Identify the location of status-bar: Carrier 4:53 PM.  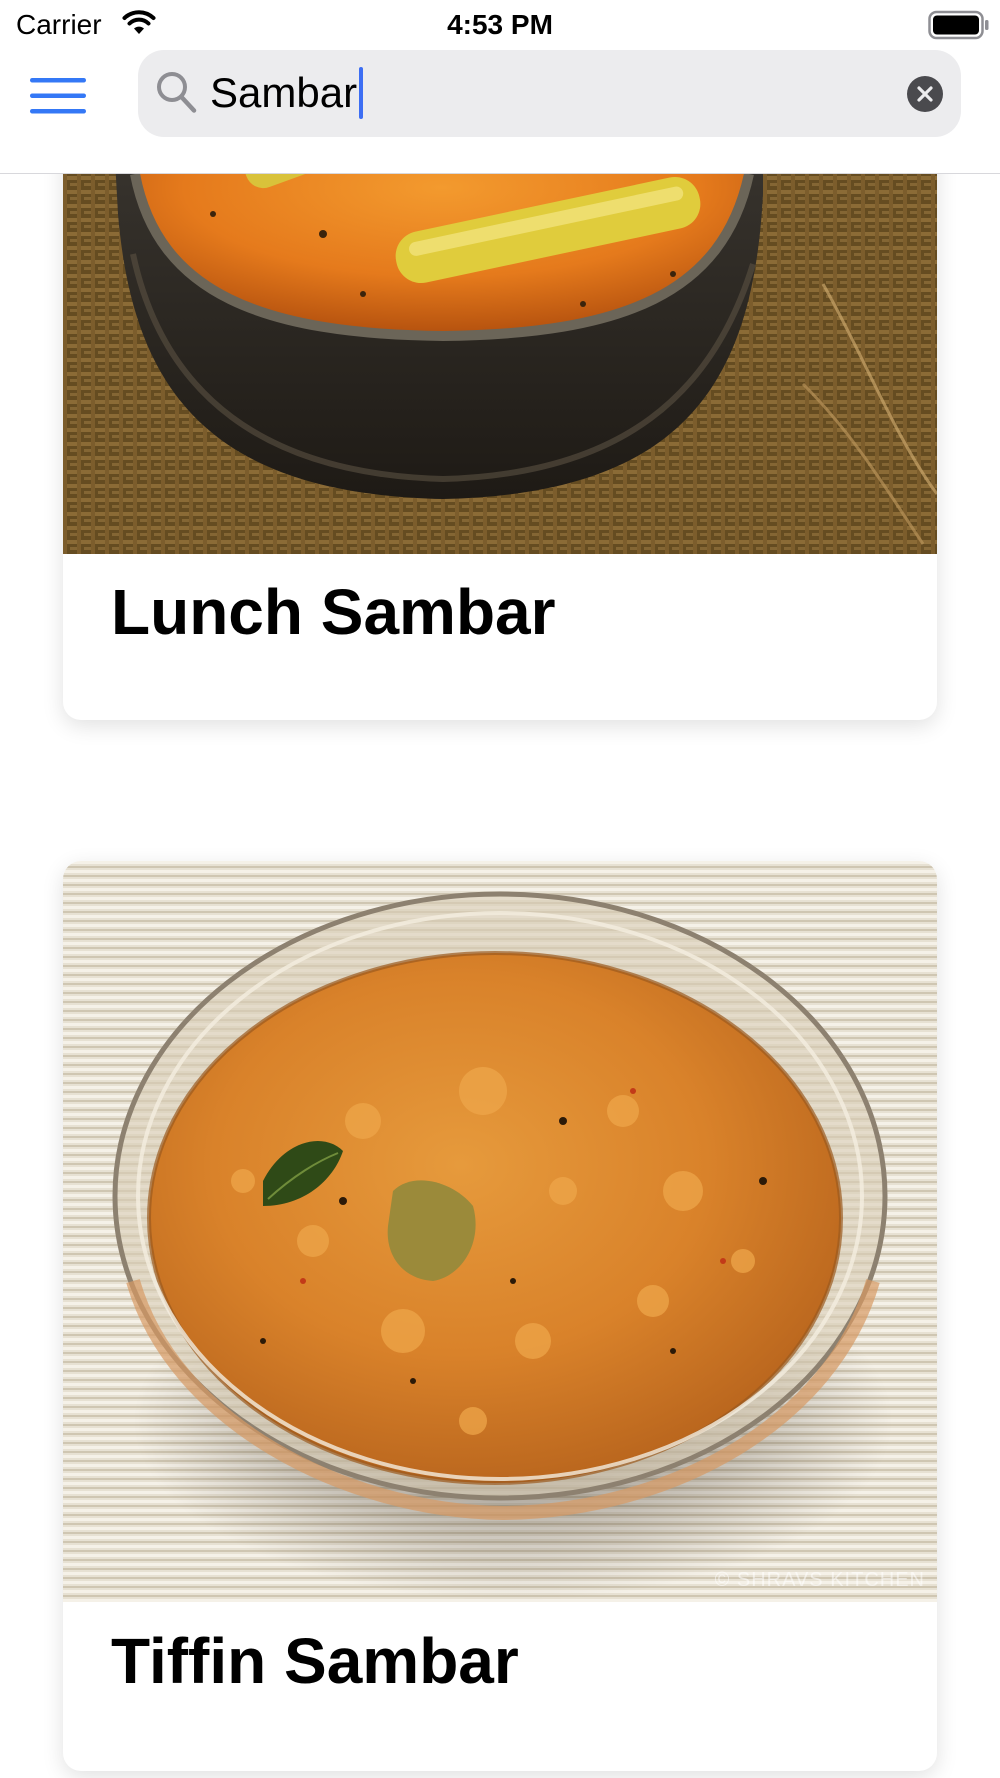
(500, 25).